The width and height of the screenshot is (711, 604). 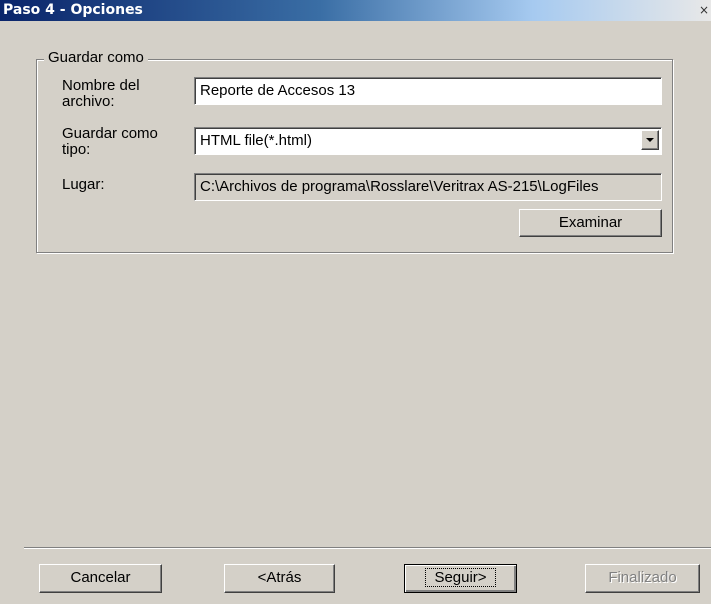 What do you see at coordinates (367, 548) in the screenshot?
I see `footer-divider` at bounding box center [367, 548].